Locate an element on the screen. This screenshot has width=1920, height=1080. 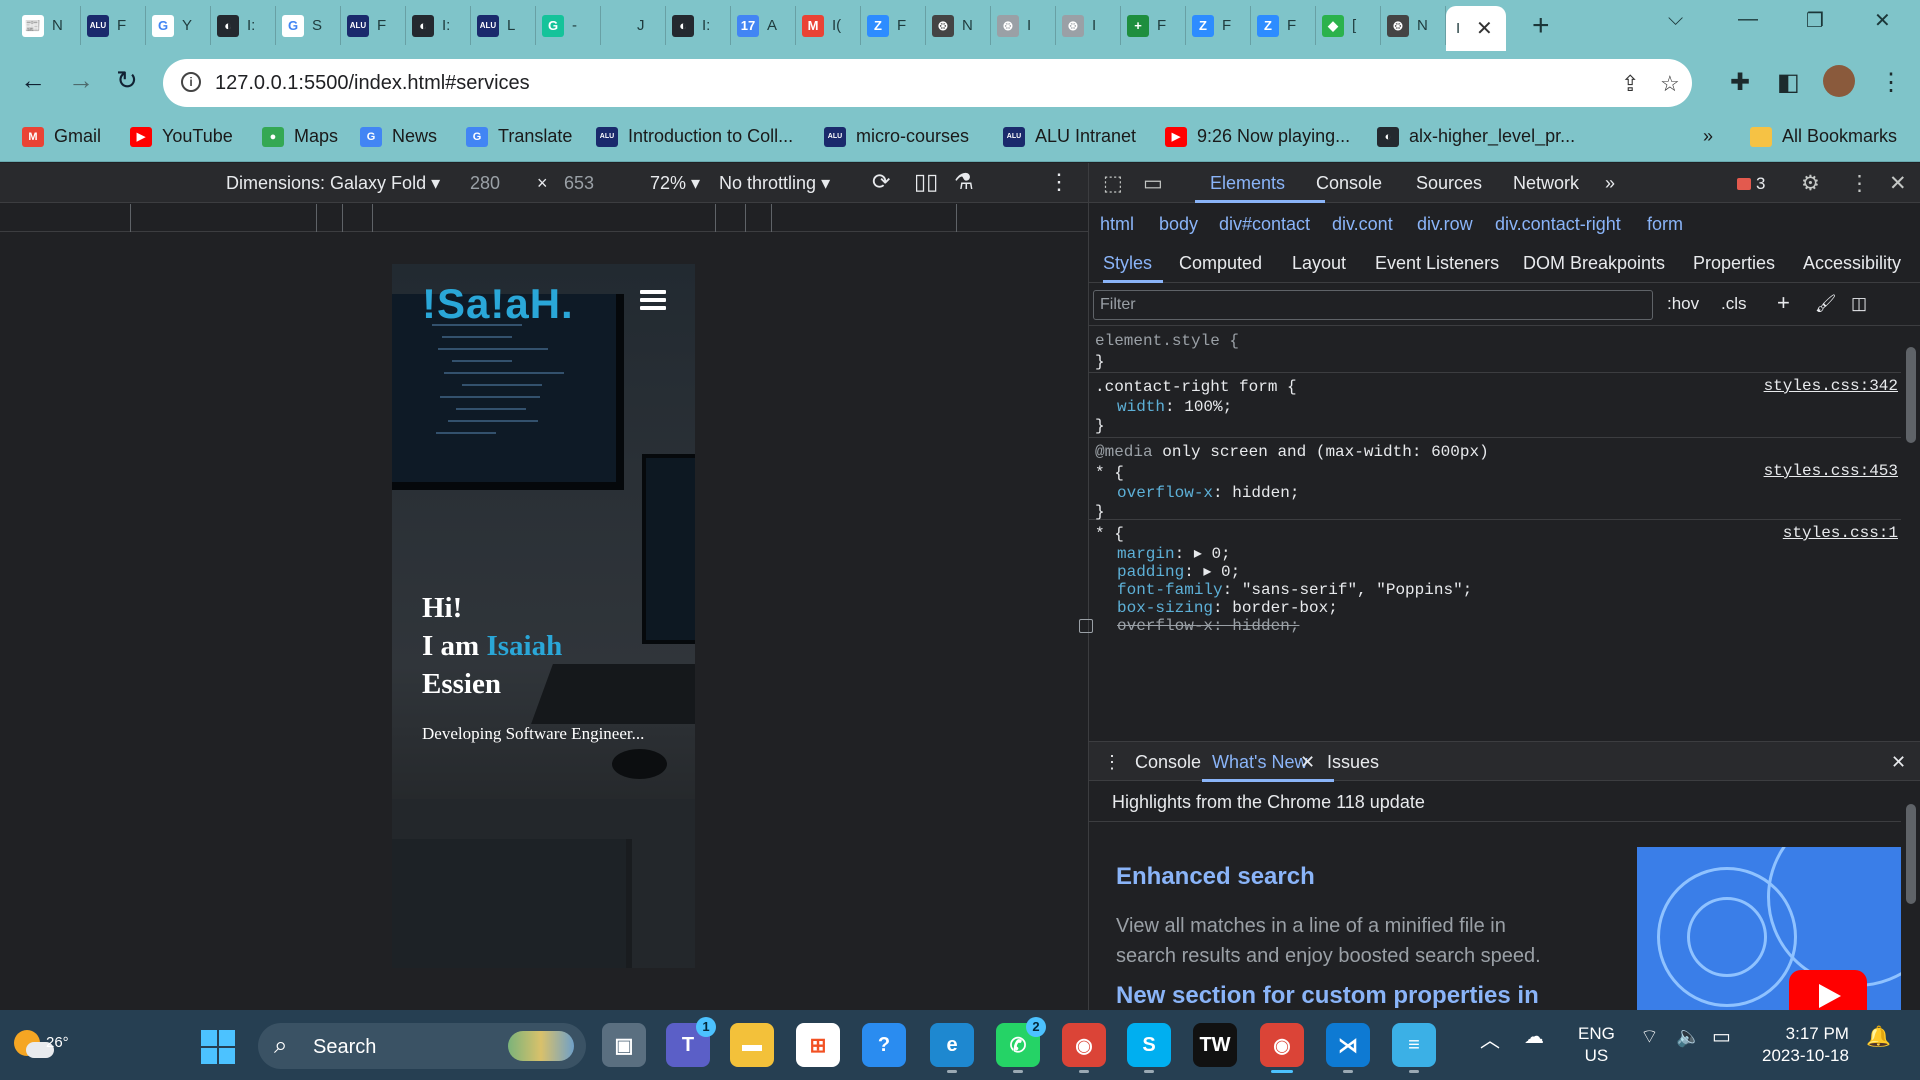
toggle-sidebar-icon: ◫ is located at coordinates (1859, 304).